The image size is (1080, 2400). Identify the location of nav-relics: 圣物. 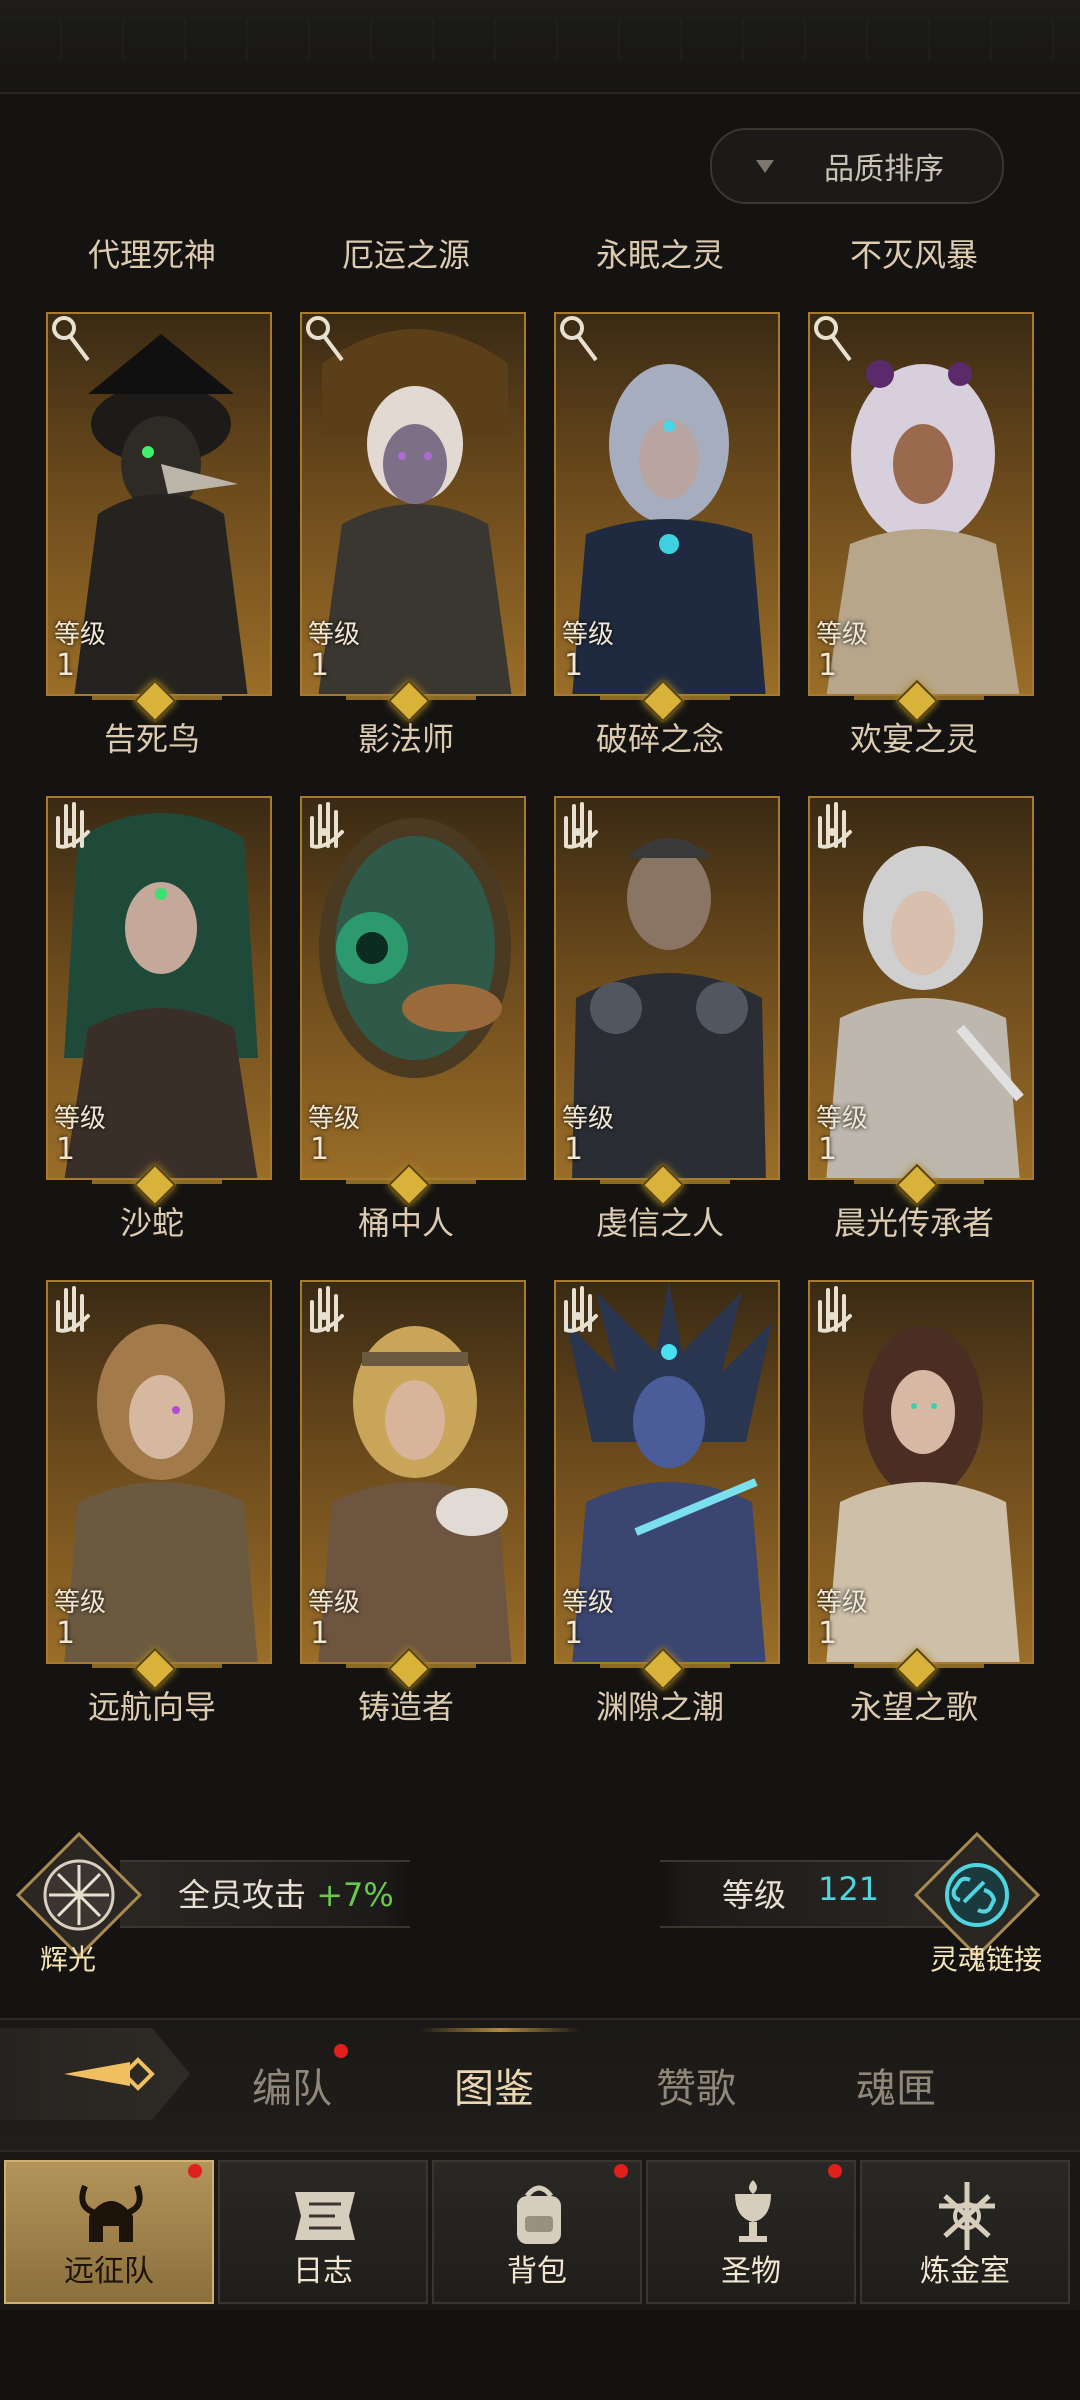
(751, 2232).